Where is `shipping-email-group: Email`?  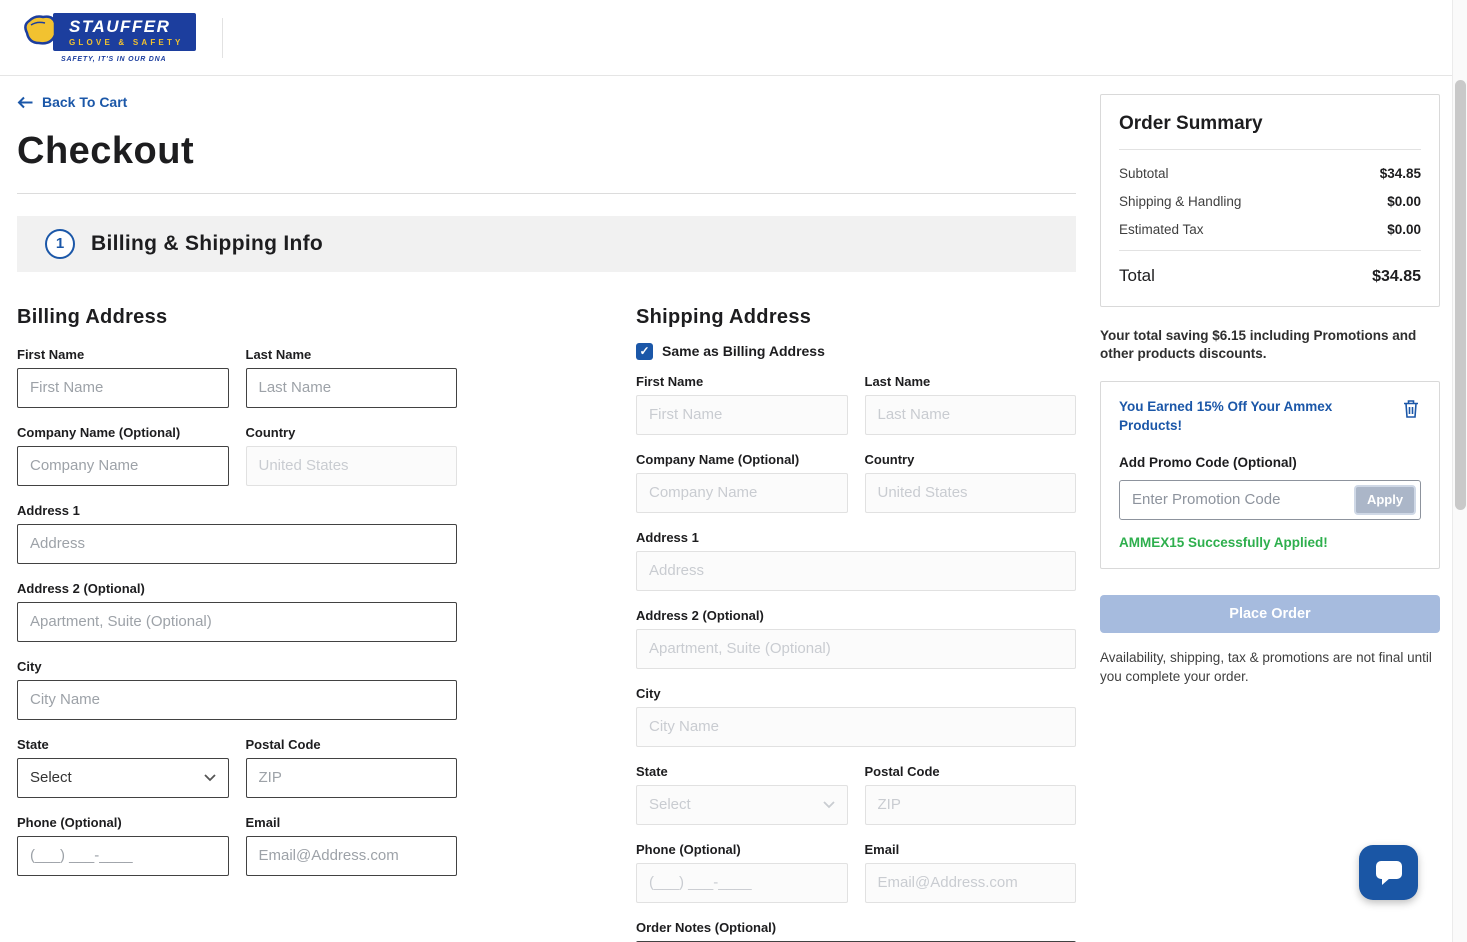 shipping-email-group: Email is located at coordinates (970, 872).